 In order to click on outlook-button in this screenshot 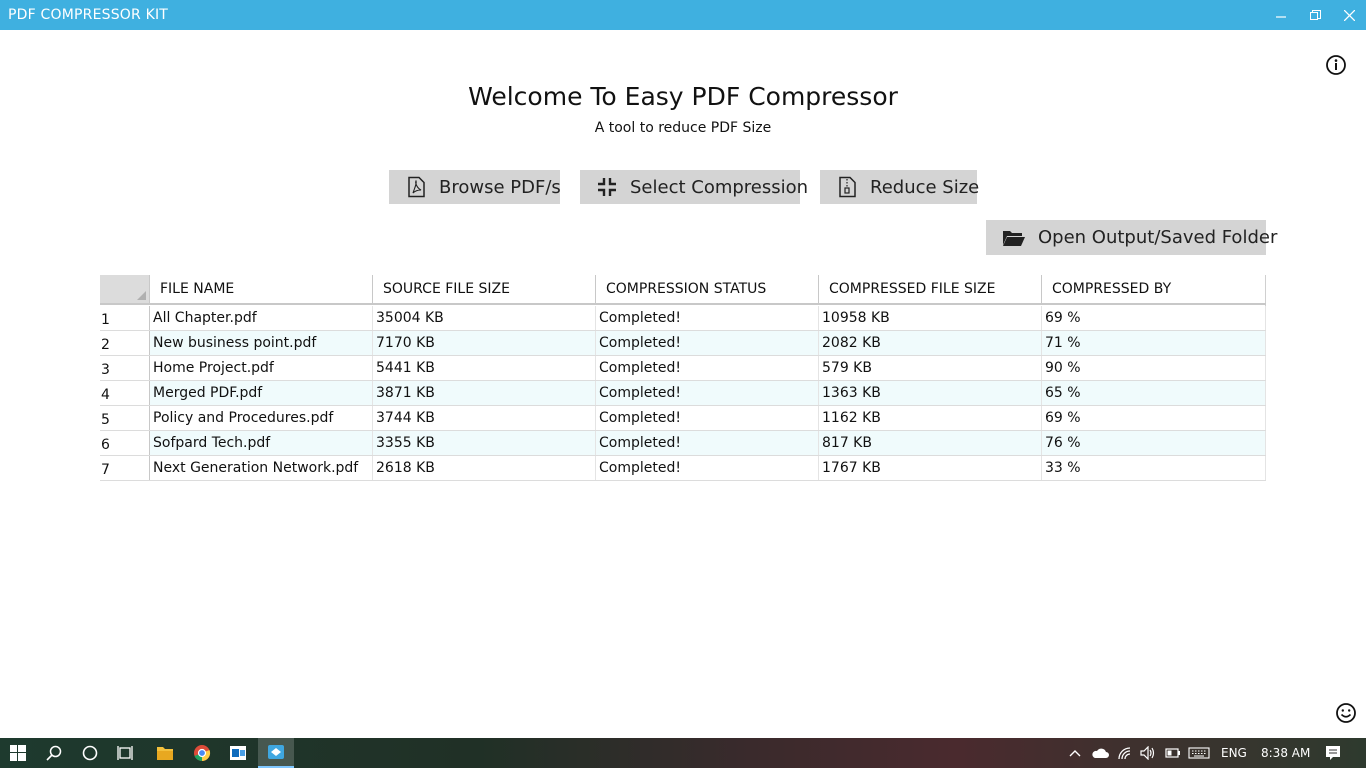, I will do `click(238, 753)`.